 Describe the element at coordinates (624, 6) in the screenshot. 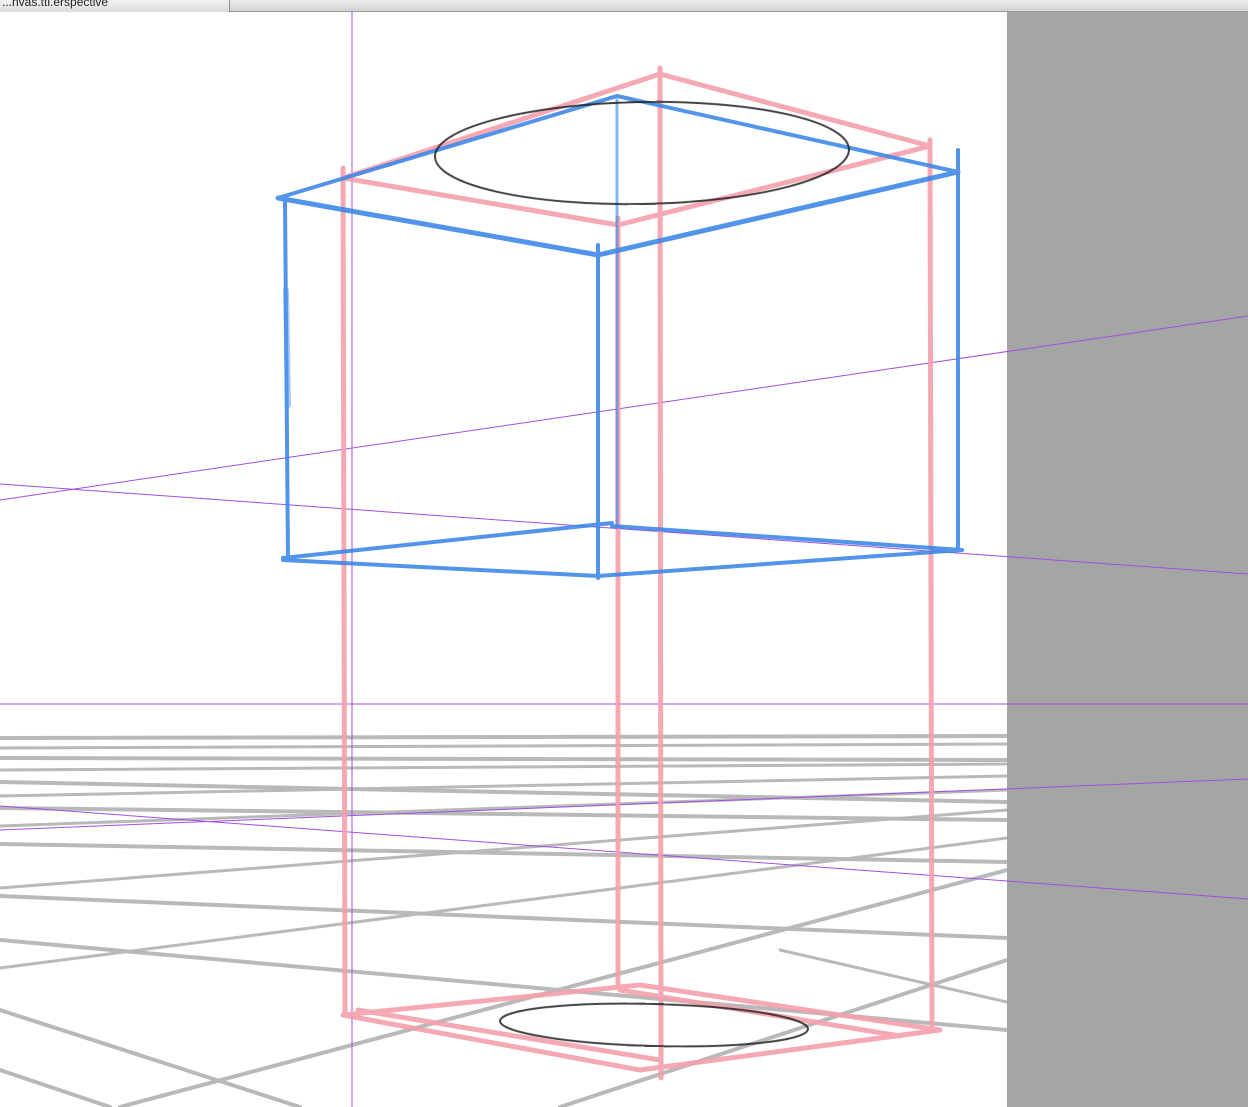

I see `document-tab-bar: ...nvas.ttl.erspective` at that location.